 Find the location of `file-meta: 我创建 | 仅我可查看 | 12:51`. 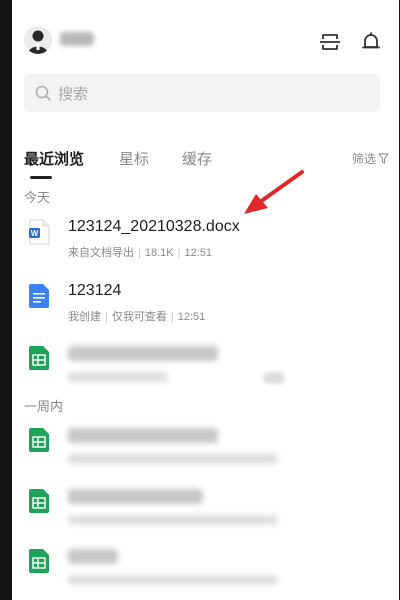

file-meta: 我创建 | 仅我可查看 | 12:51 is located at coordinates (137, 317).